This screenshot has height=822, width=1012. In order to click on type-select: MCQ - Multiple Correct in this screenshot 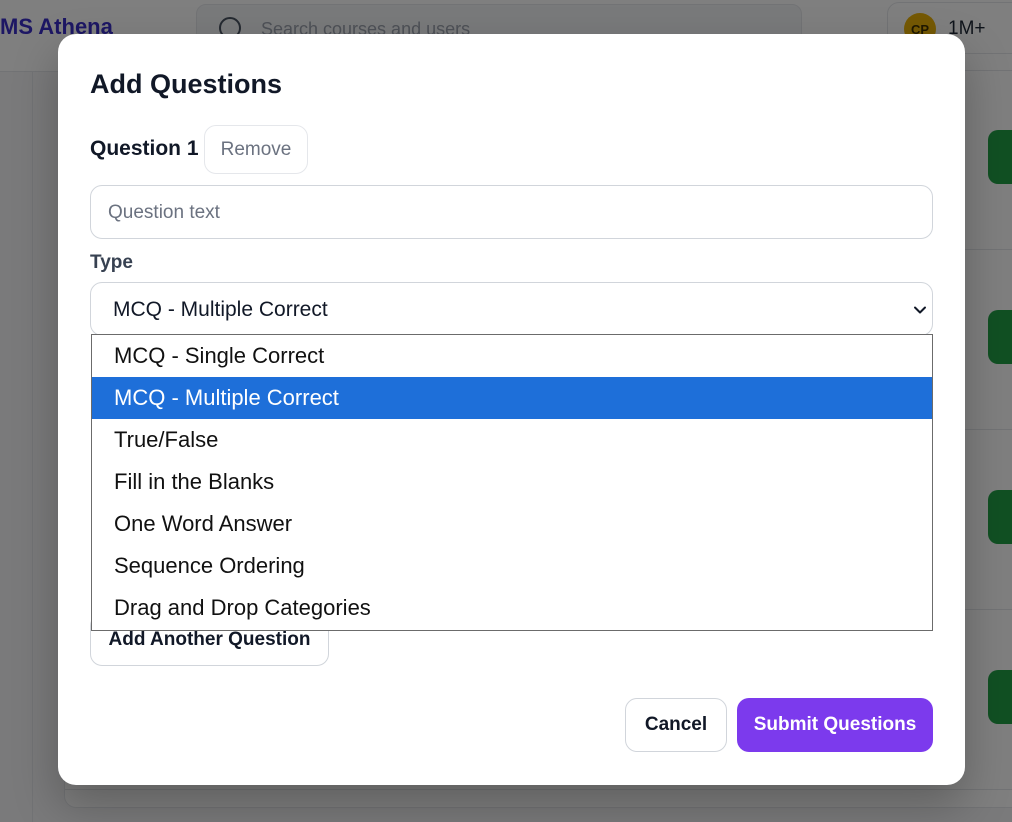, I will do `click(511, 309)`.